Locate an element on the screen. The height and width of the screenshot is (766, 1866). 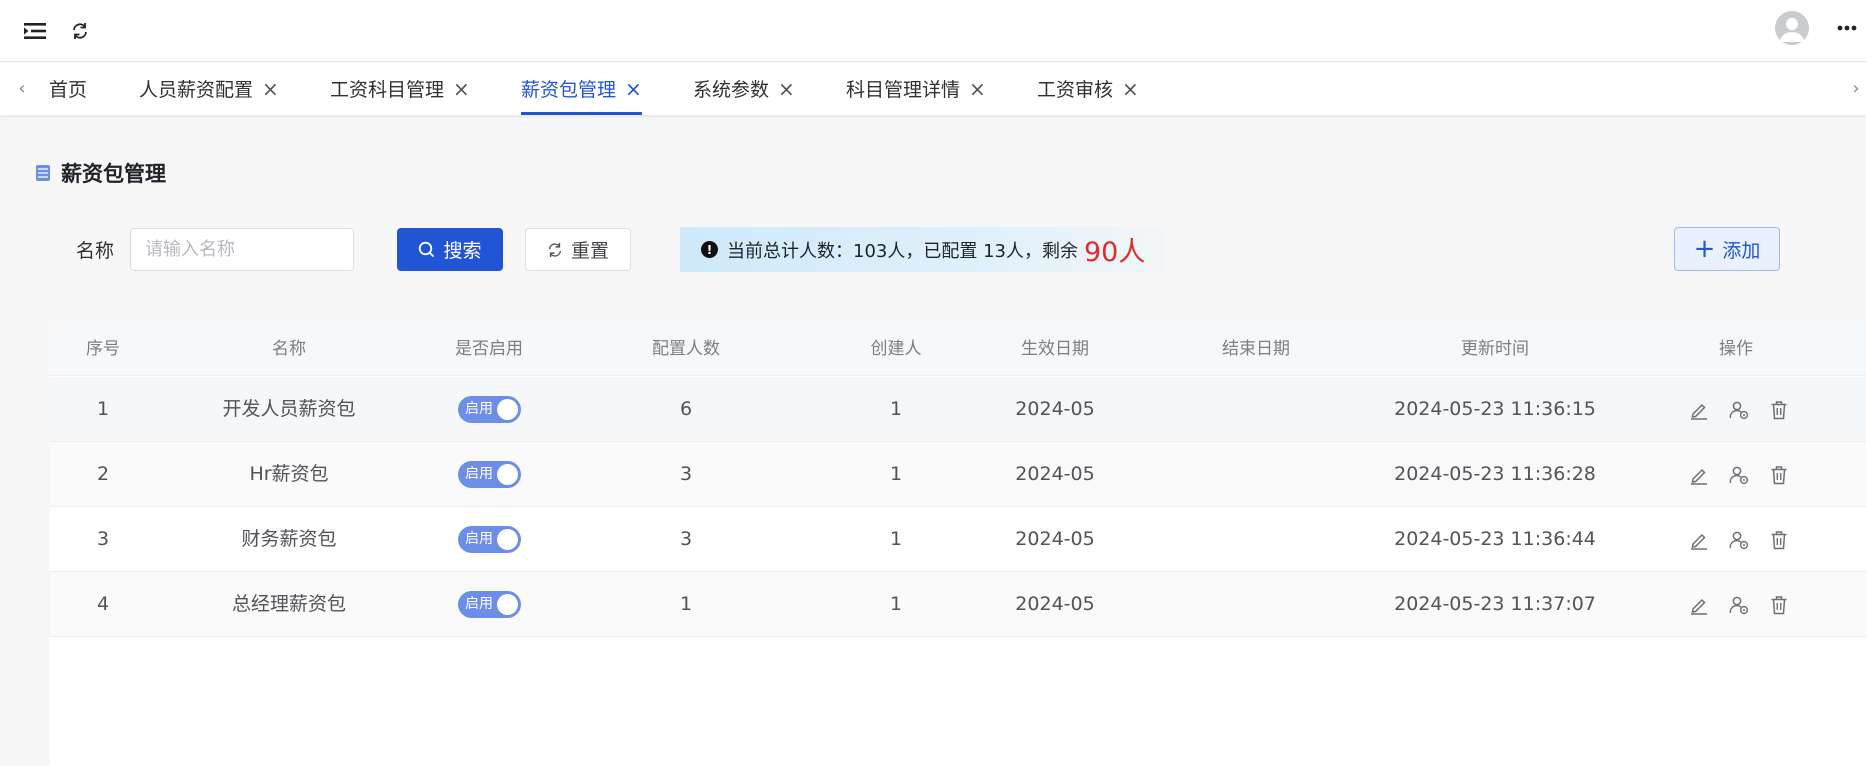
tab-label: 薪资包管理 is located at coordinates (569, 90).